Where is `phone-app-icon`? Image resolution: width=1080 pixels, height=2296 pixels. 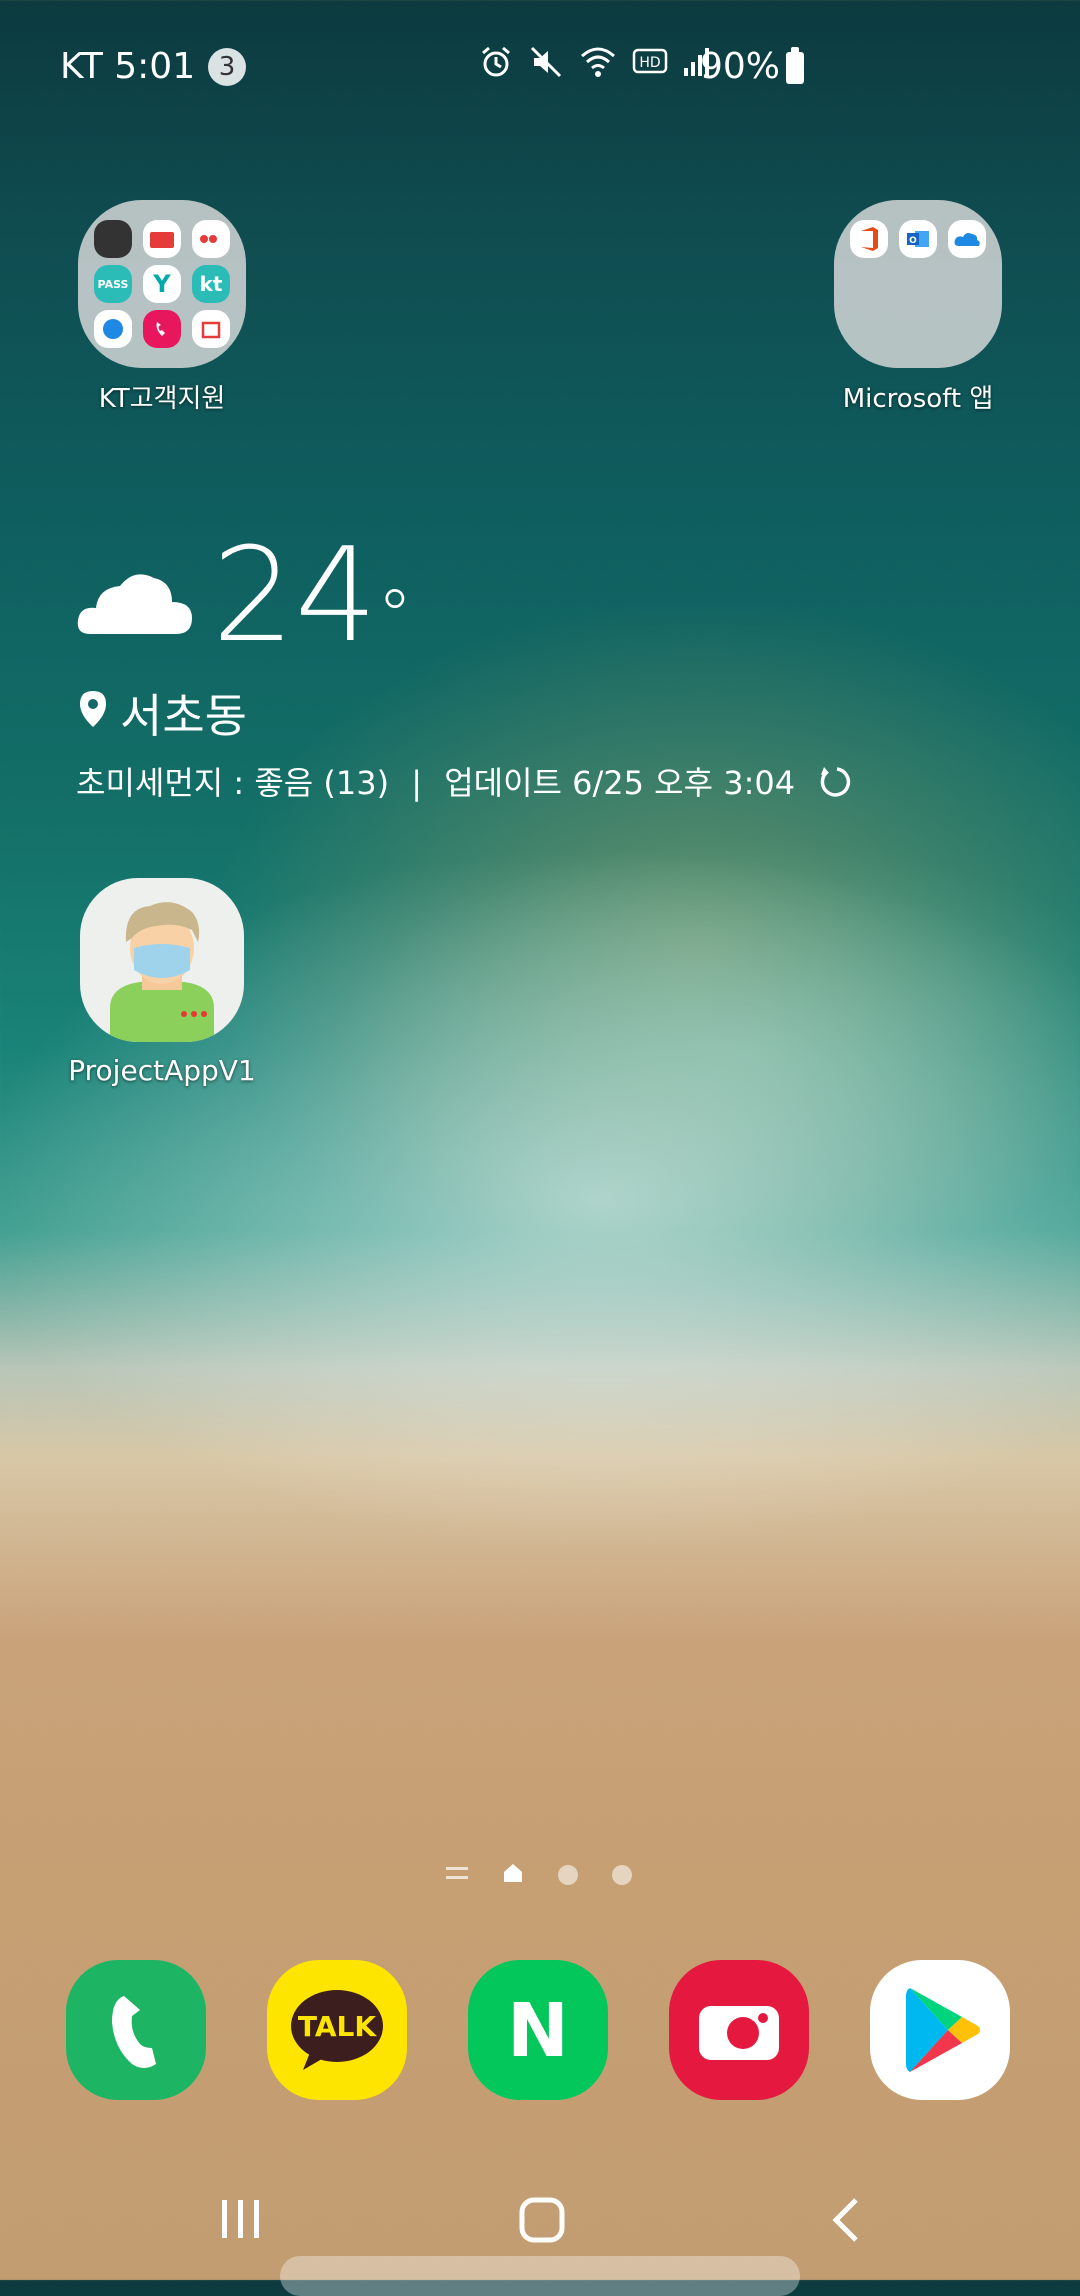
phone-app-icon is located at coordinates (136, 2030).